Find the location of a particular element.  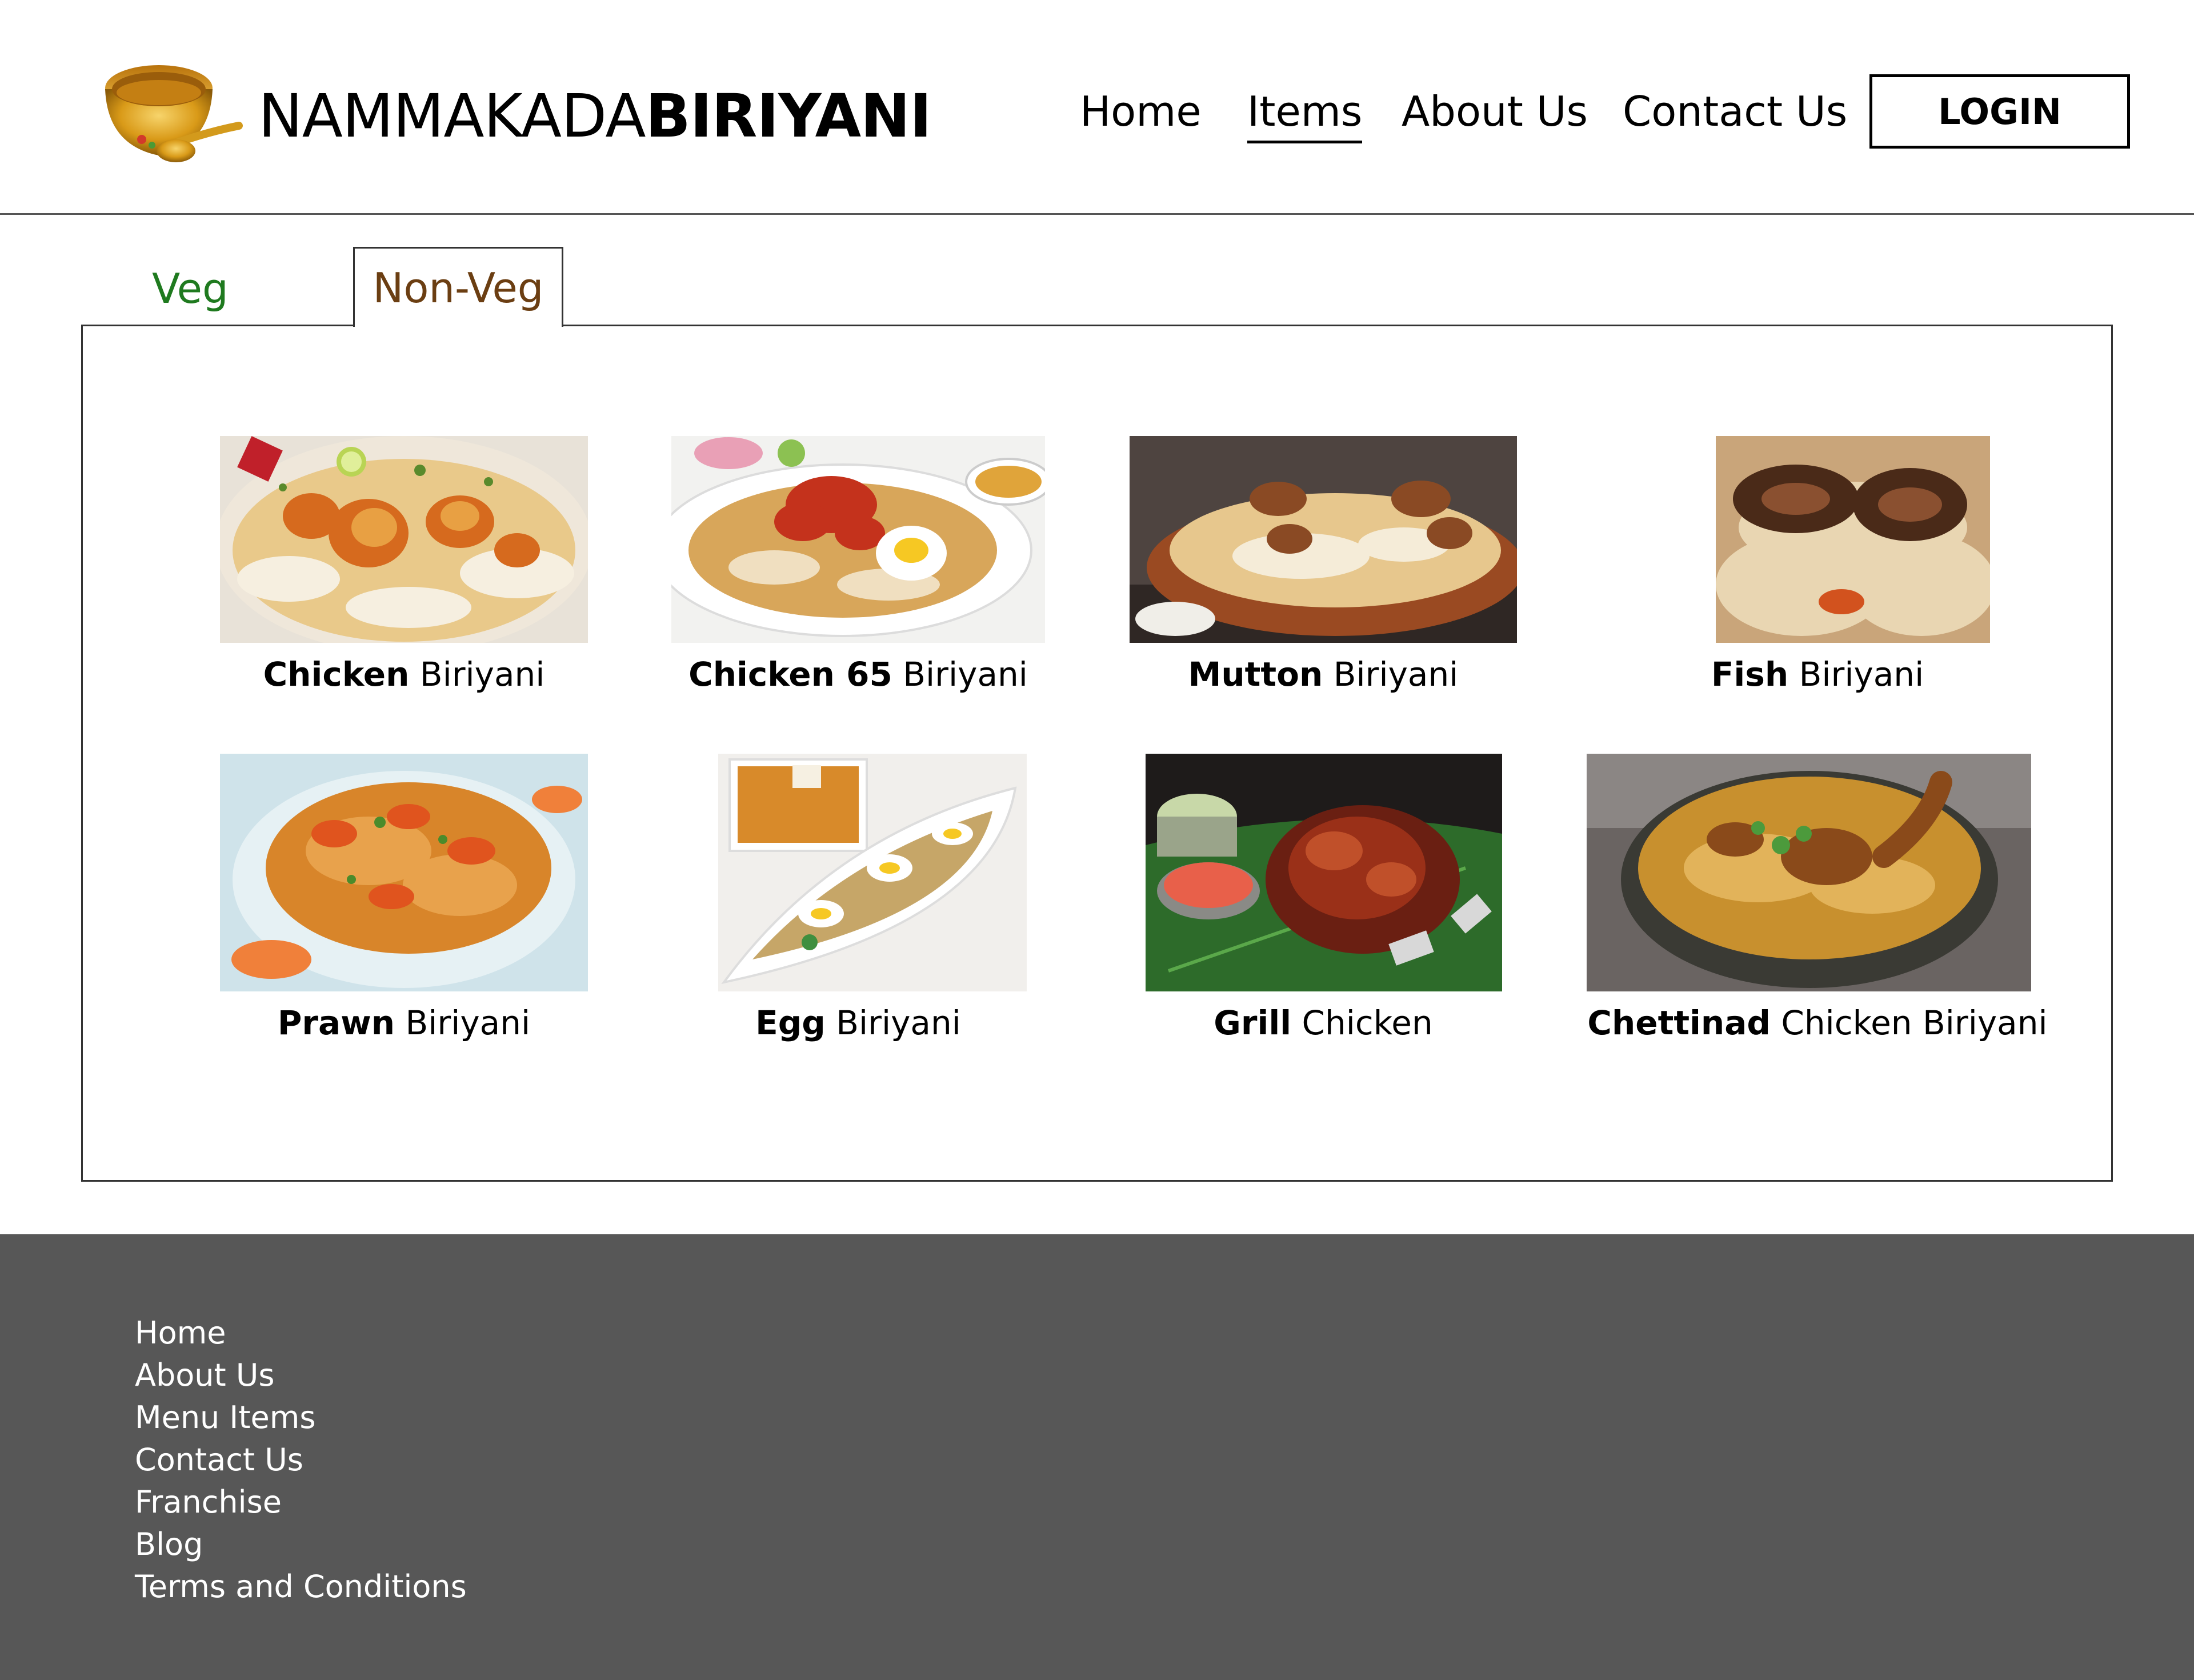

nav-link-about-us: About Us is located at coordinates (1495, 111).